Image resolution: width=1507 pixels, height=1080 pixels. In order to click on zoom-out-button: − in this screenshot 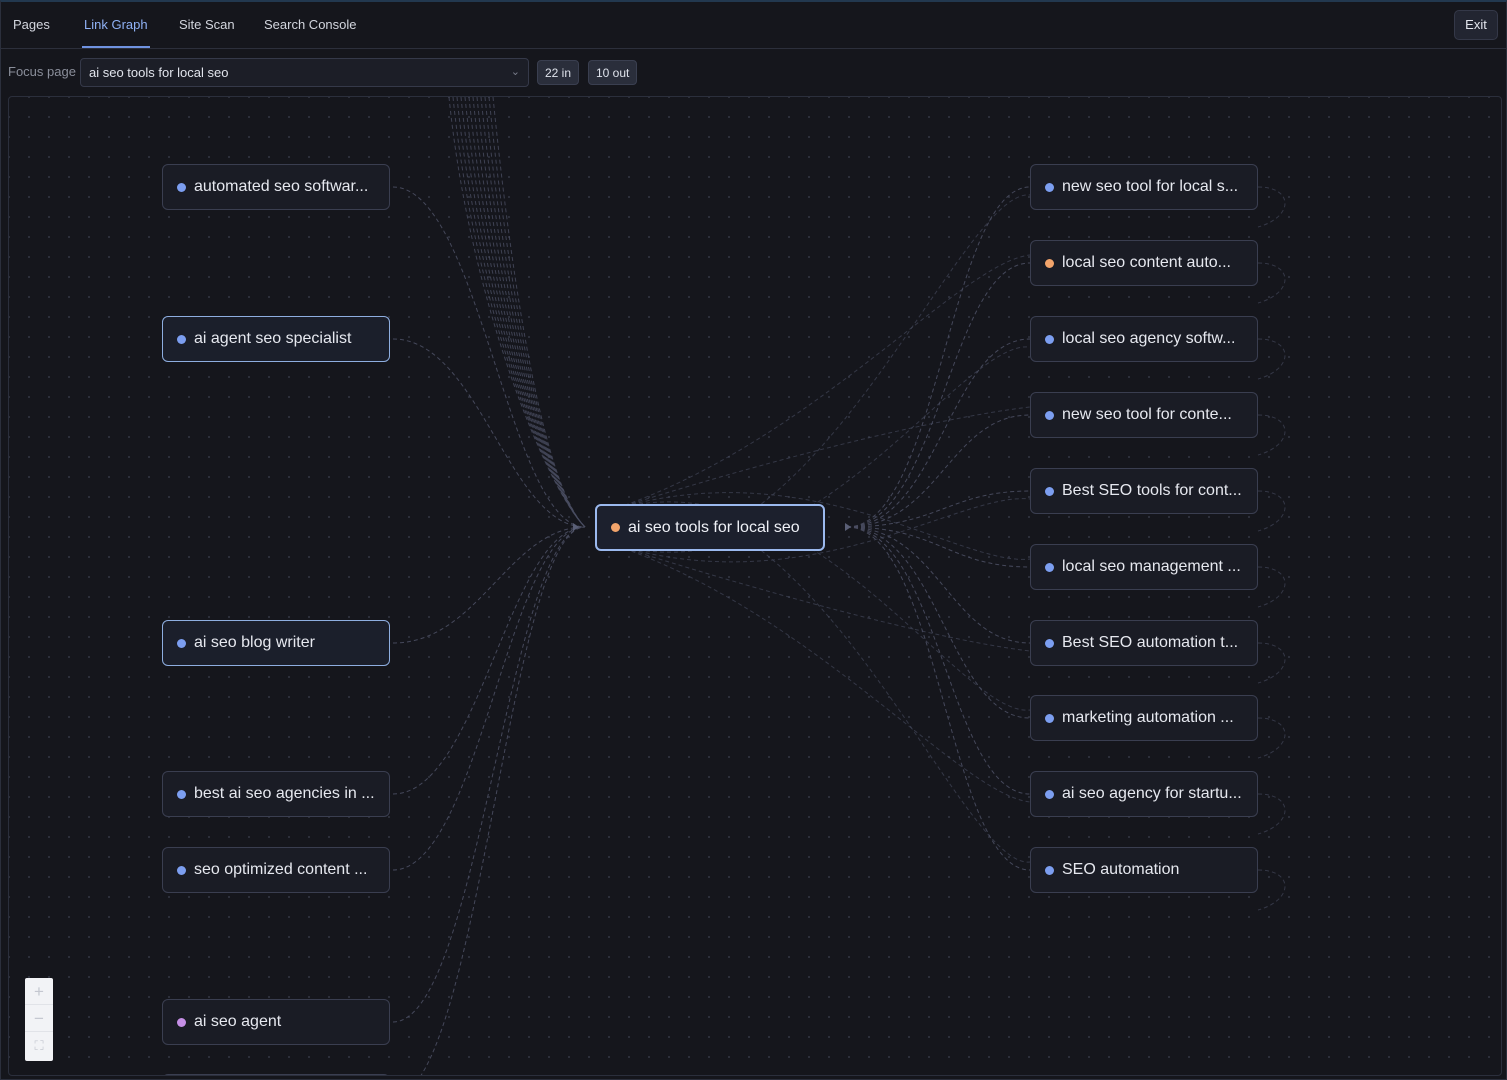, I will do `click(39, 1018)`.